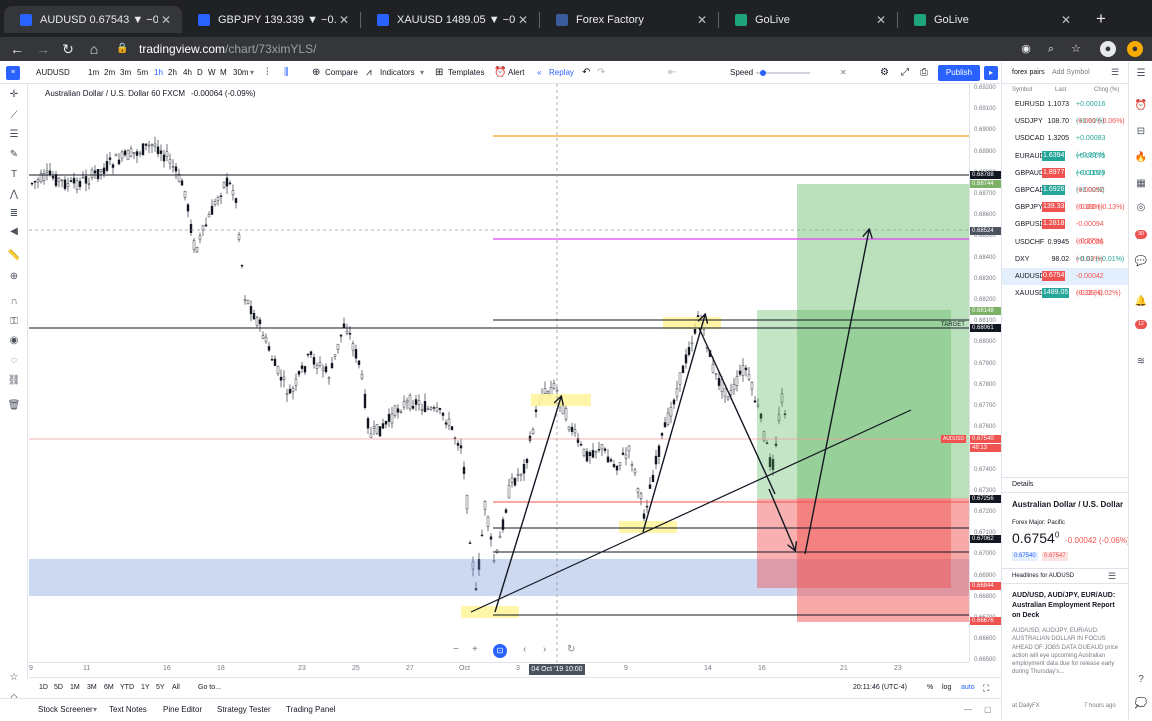 This screenshot has width=1152, height=721. Describe the element at coordinates (959, 73) in the screenshot. I see `publish-button: Publish` at that location.